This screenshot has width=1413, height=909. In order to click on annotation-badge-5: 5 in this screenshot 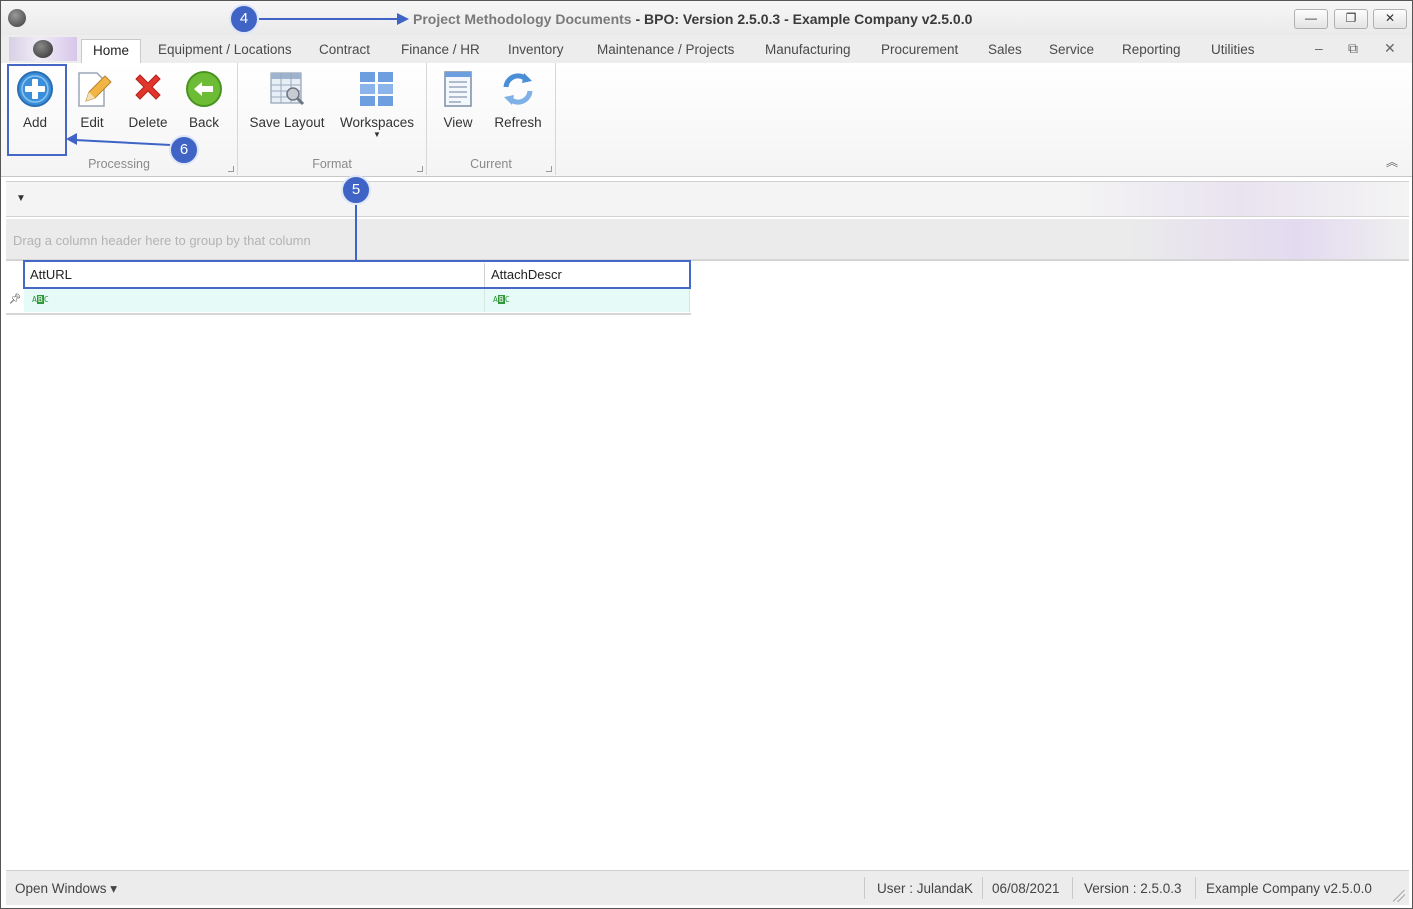, I will do `click(356, 190)`.